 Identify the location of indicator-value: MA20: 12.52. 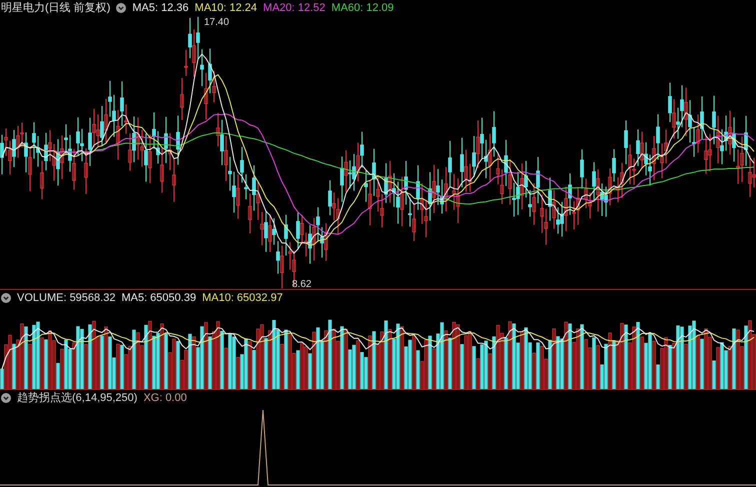
(294, 8).